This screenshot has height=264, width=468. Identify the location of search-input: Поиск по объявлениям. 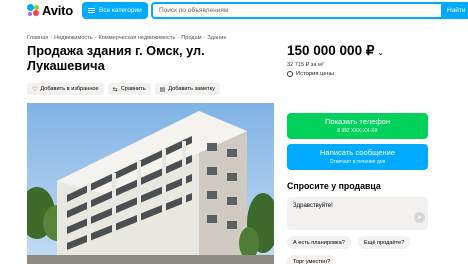
(296, 10).